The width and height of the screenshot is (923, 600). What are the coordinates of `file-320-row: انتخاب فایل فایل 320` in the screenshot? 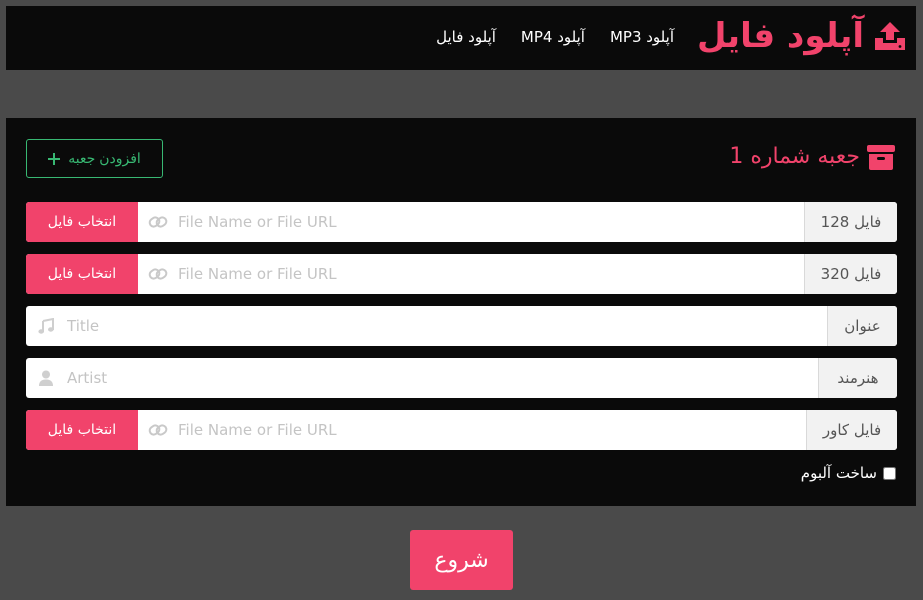 It's located at (461, 274).